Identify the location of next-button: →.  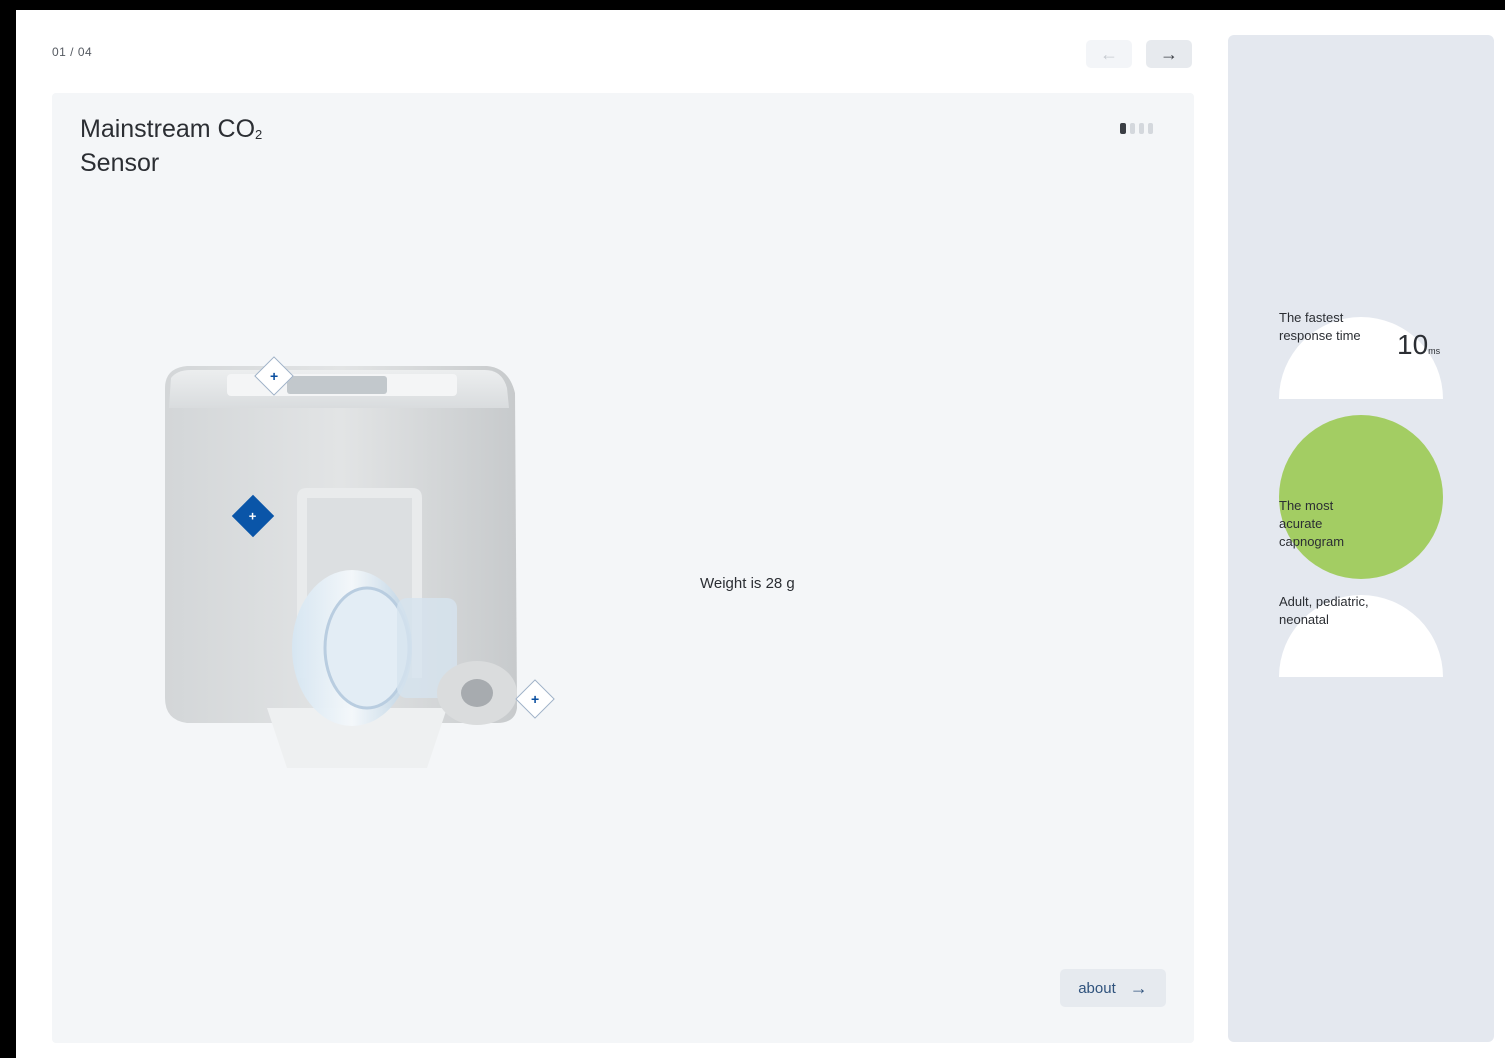
(1169, 54).